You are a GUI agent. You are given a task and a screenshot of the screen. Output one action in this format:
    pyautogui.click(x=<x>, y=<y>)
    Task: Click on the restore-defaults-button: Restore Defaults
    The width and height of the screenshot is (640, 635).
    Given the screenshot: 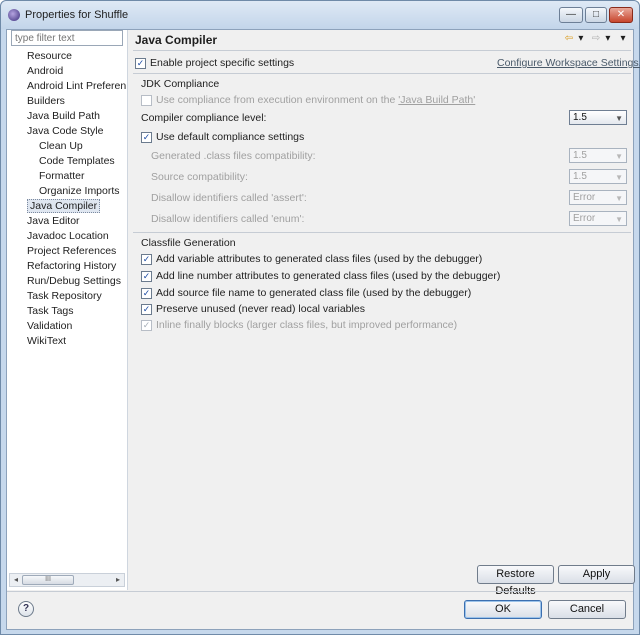 What is the action you would take?
    pyautogui.click(x=515, y=581)
    